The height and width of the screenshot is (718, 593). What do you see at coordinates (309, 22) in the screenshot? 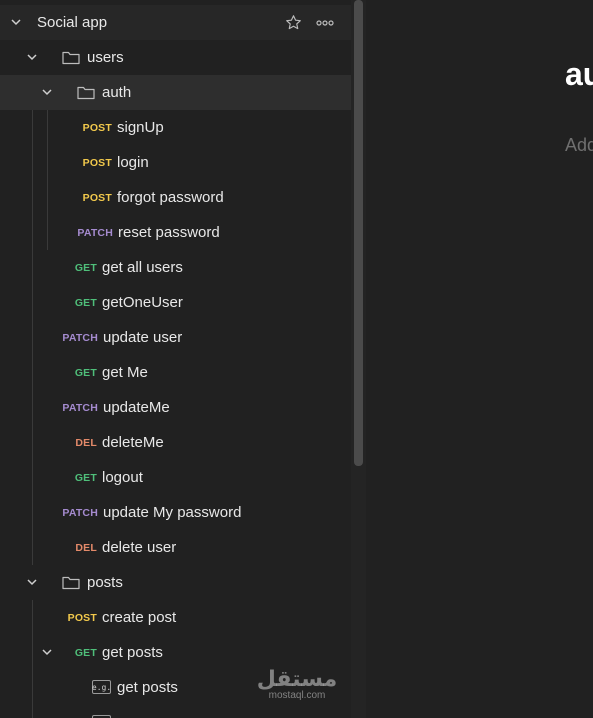
I see `collection-actions` at bounding box center [309, 22].